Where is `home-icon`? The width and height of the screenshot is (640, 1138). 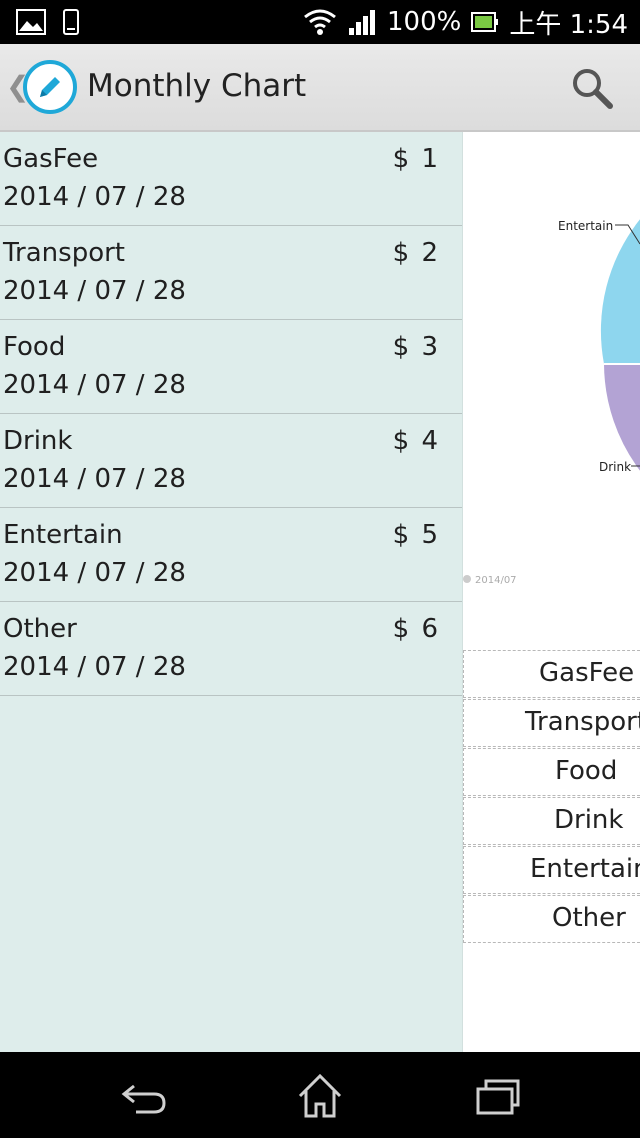 home-icon is located at coordinates (320, 1095).